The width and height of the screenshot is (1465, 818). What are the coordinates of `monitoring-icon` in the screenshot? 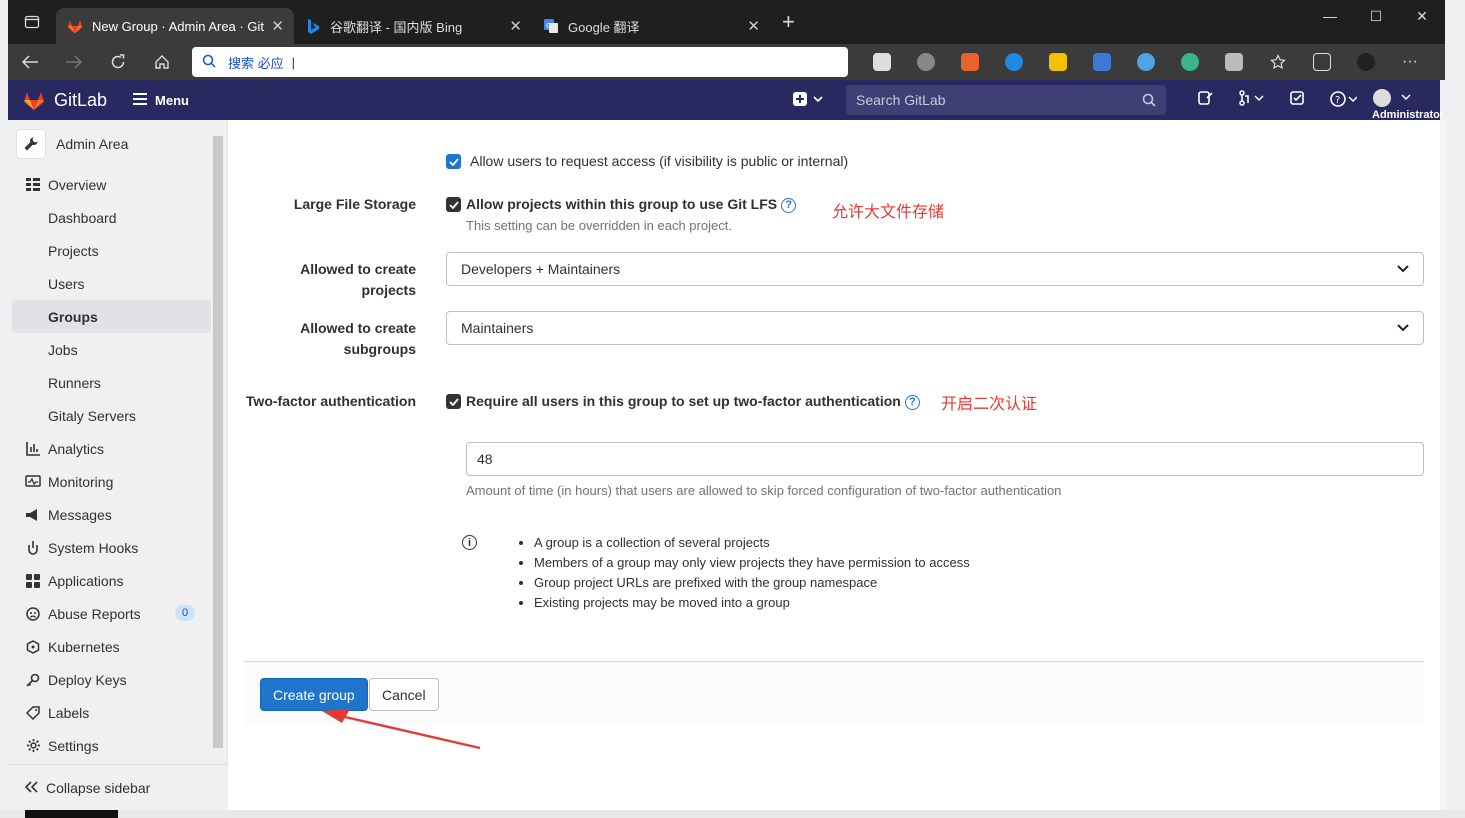 It's located at (33, 481).